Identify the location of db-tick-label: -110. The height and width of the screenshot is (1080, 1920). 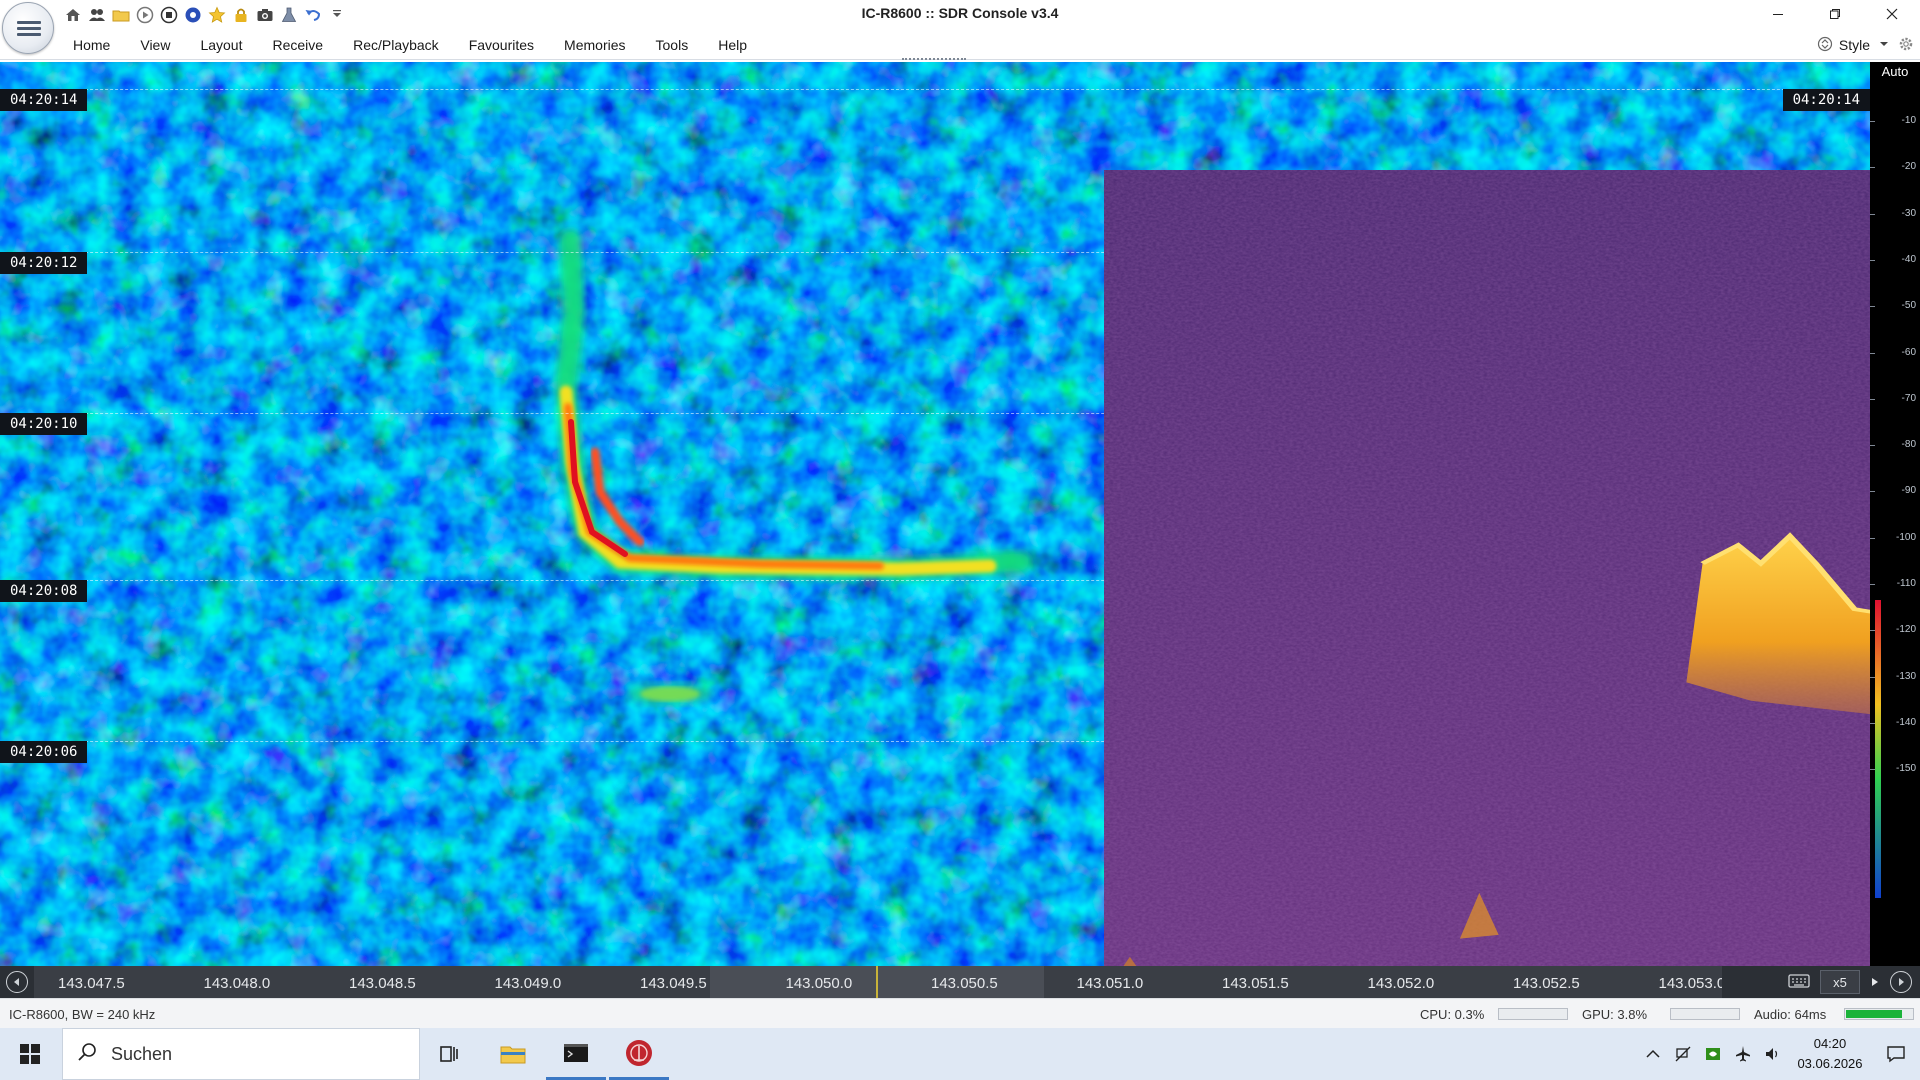
(1906, 583).